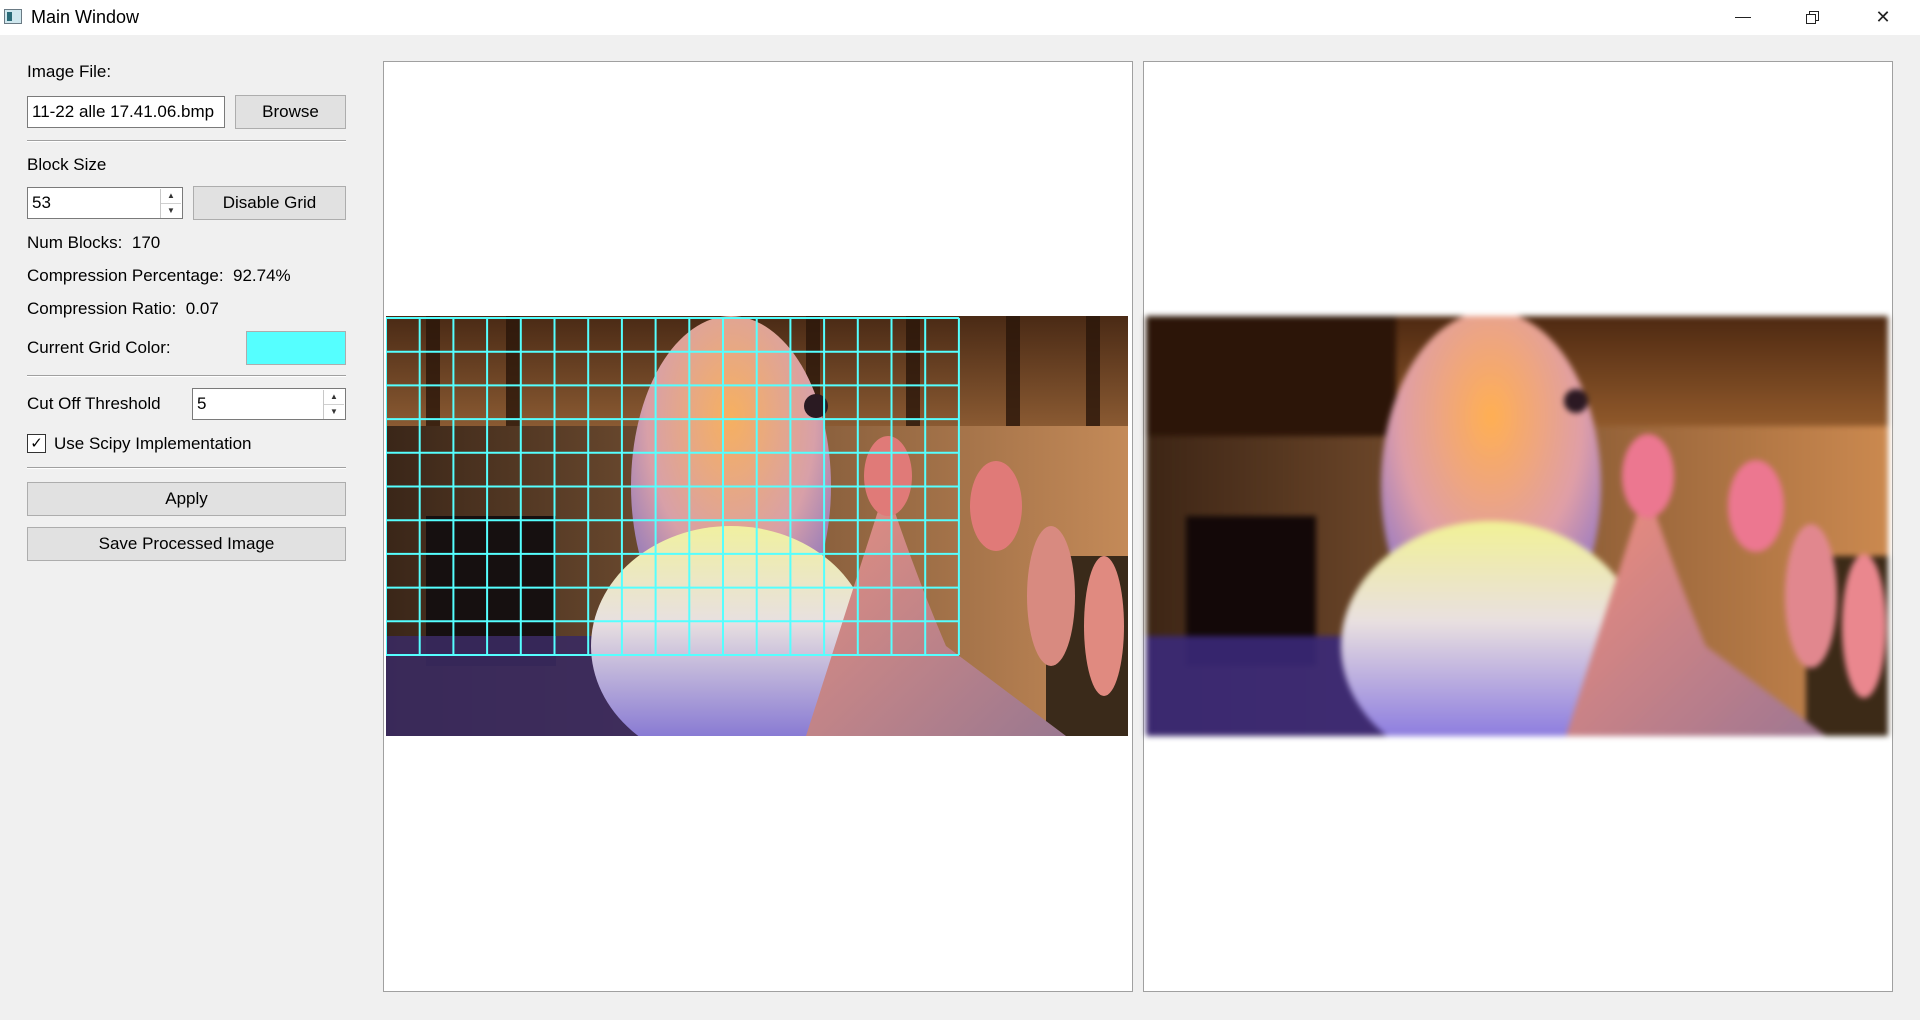 The image size is (1920, 1020). I want to click on disable-grid-button: Disable Grid, so click(269, 203).